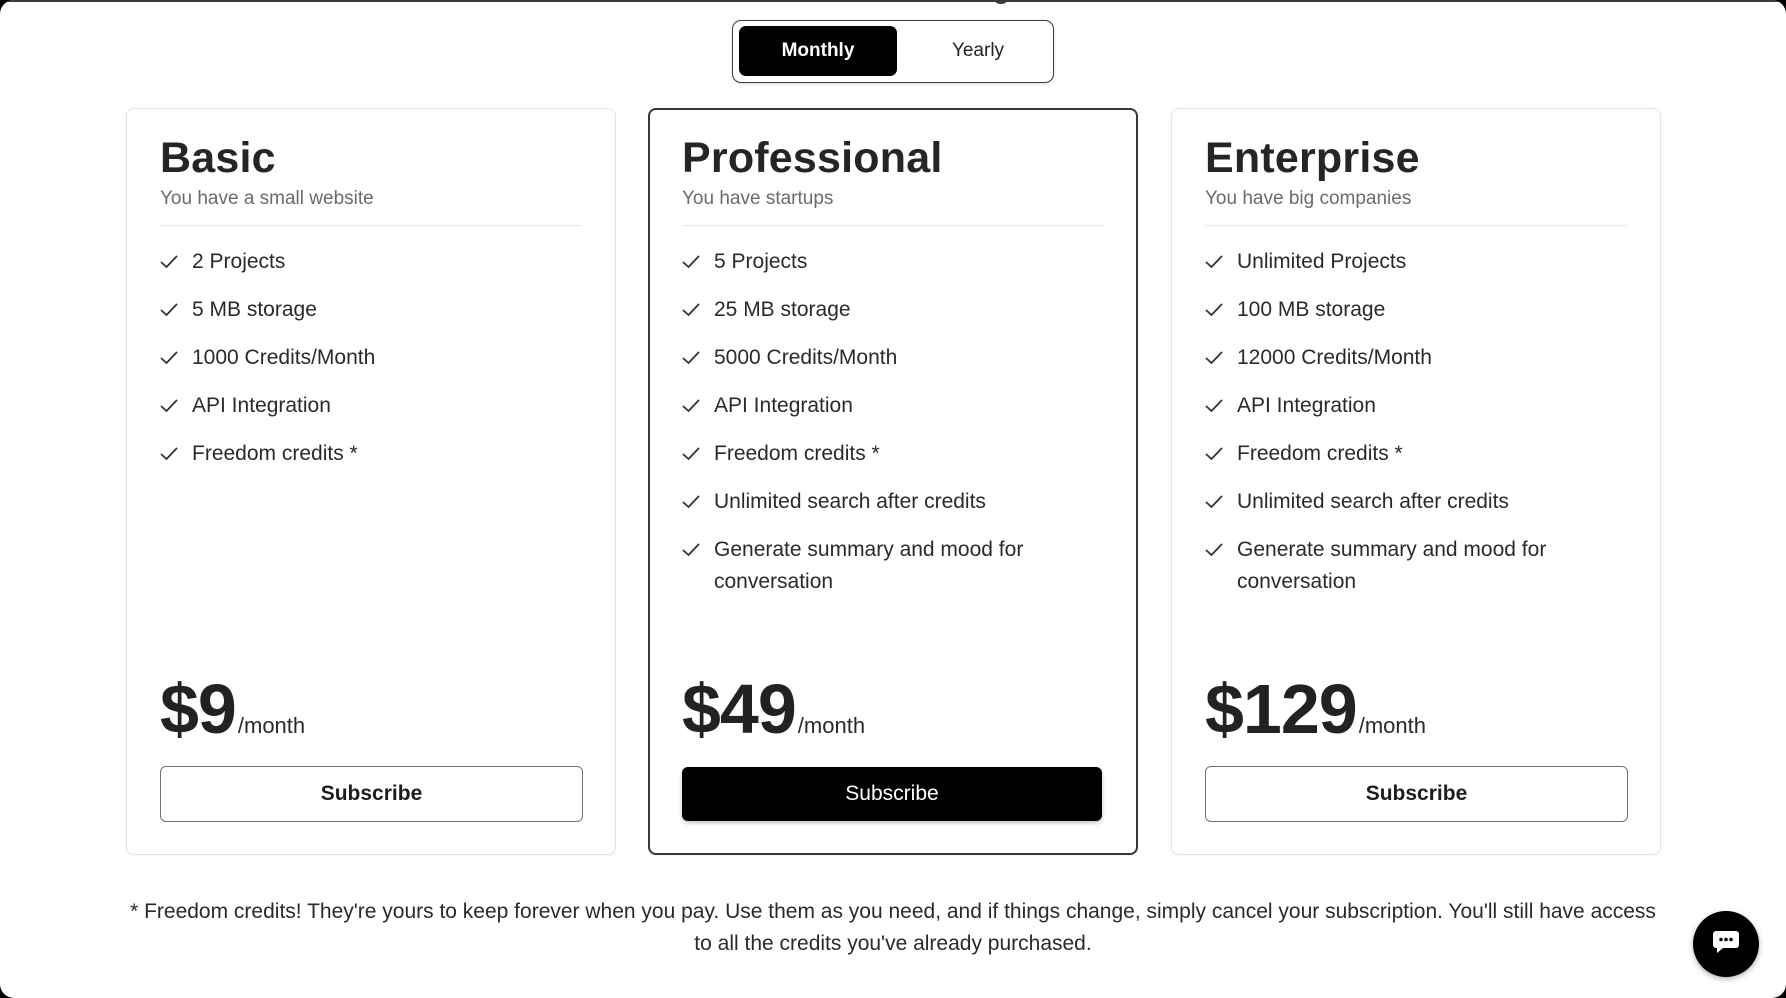 The height and width of the screenshot is (998, 1786). Describe the element at coordinates (1281, 709) in the screenshot. I see `plan-price: $129` at that location.